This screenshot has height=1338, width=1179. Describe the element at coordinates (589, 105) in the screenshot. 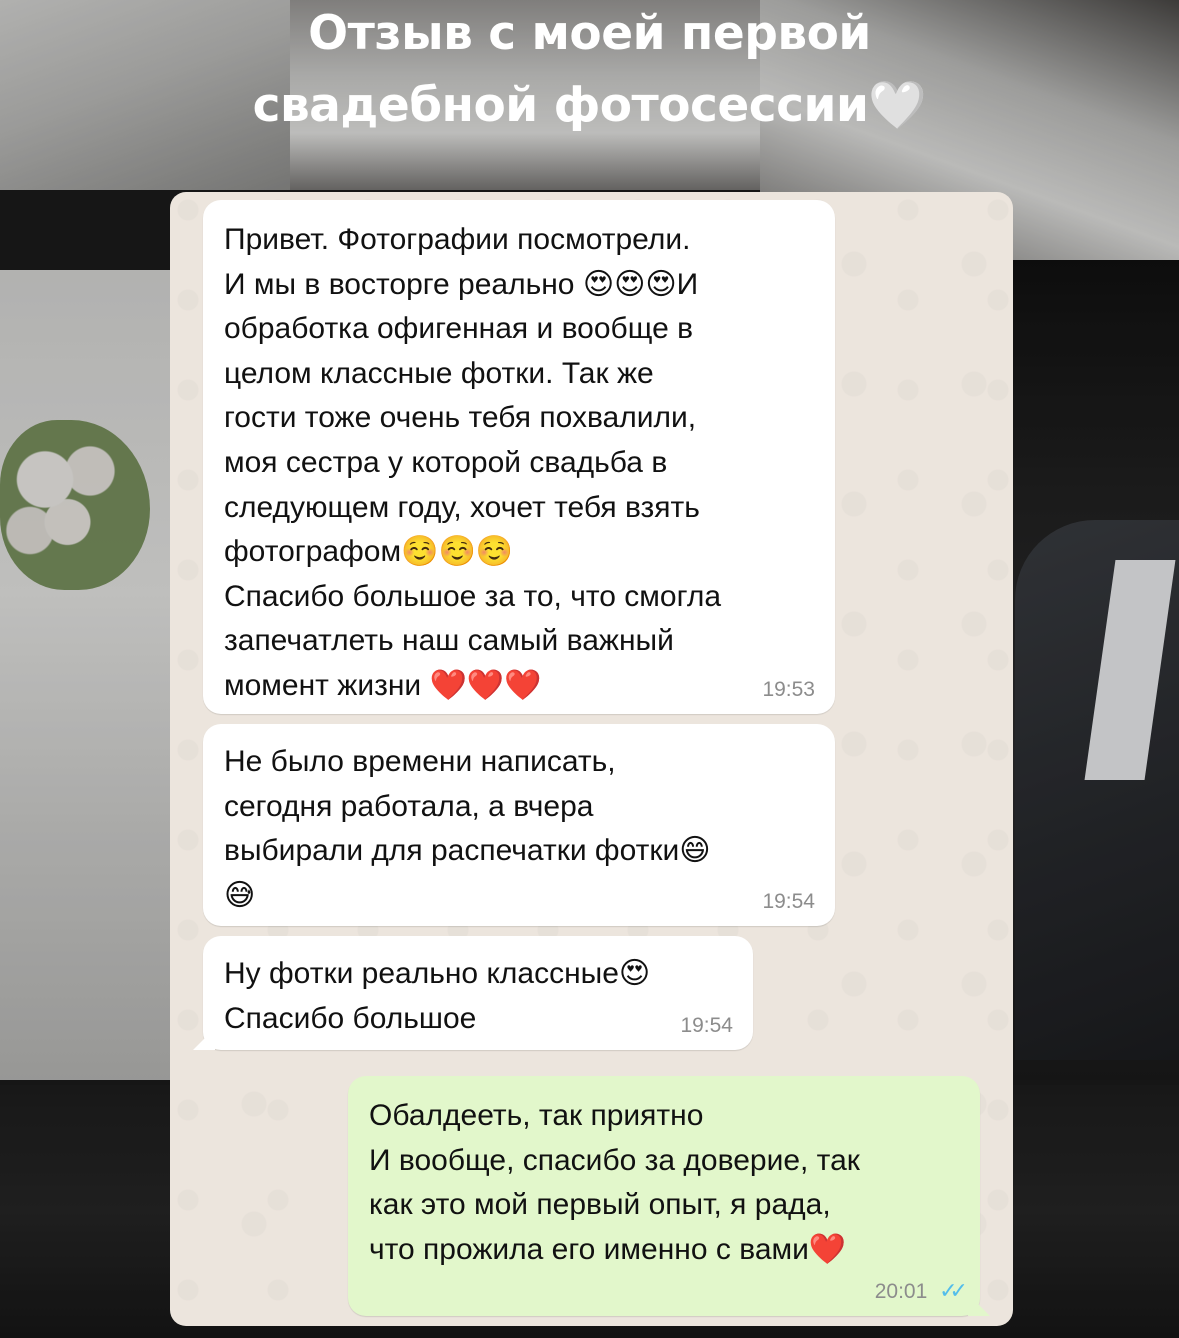

I see `story-title-line-2: свадебной фотосессии🤍` at that location.